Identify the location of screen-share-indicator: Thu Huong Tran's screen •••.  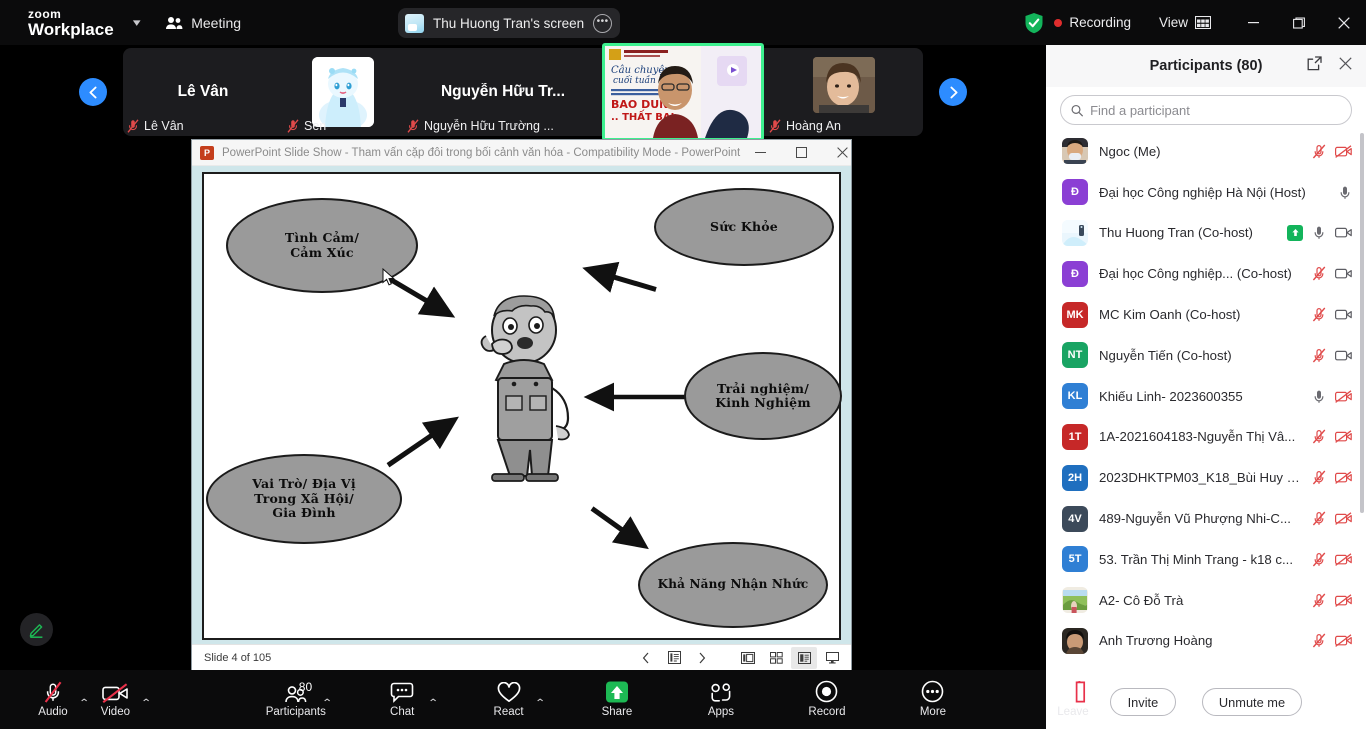
(509, 23).